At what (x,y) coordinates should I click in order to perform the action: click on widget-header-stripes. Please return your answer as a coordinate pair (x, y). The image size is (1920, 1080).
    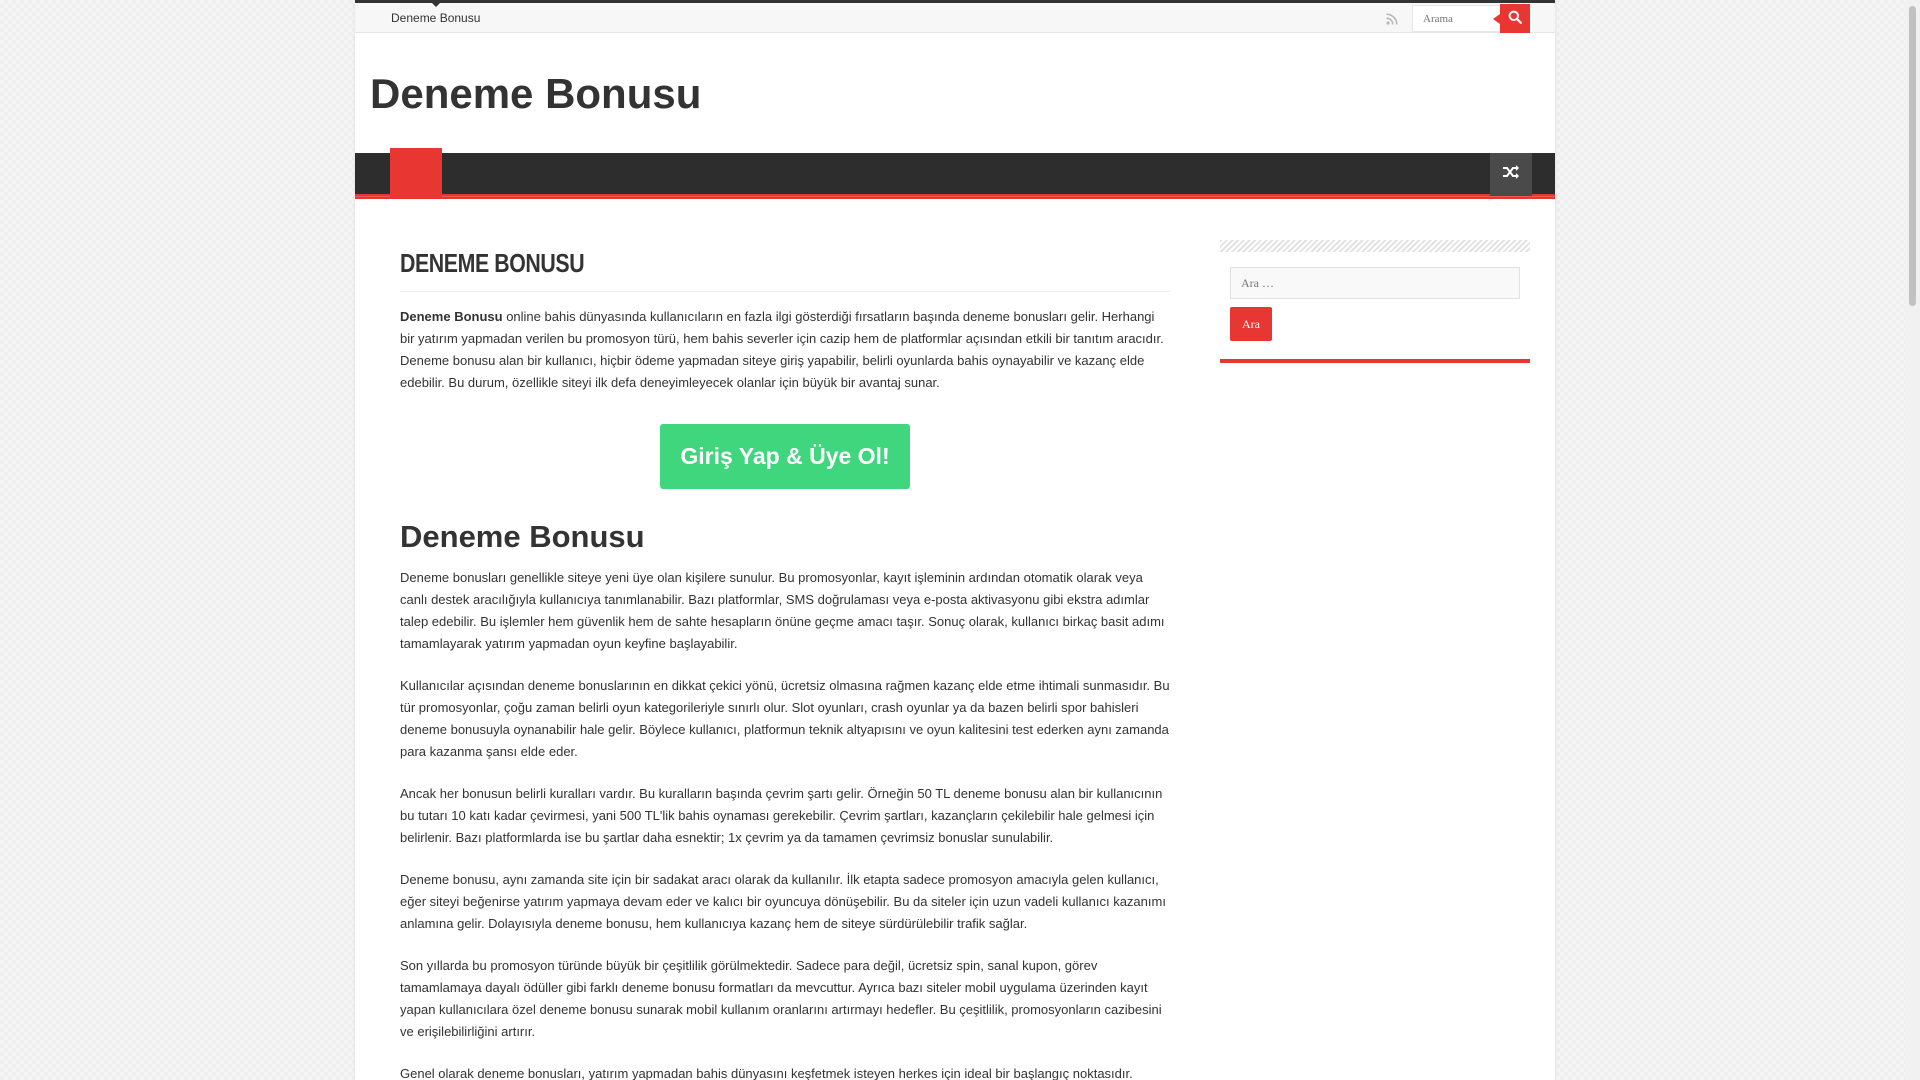
    Looking at the image, I should click on (1375, 246).